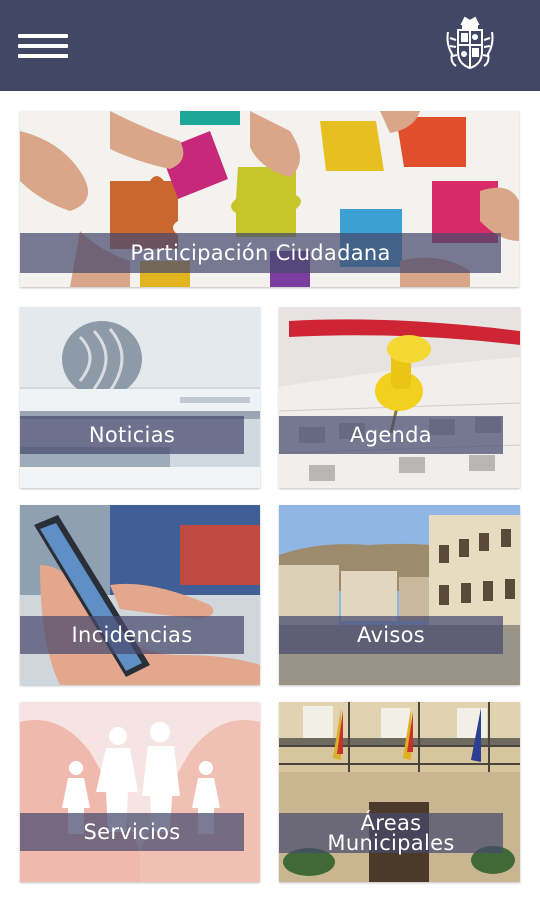 The height and width of the screenshot is (900, 540). Describe the element at coordinates (132, 435) in the screenshot. I see `tile-label: Noticias` at that location.